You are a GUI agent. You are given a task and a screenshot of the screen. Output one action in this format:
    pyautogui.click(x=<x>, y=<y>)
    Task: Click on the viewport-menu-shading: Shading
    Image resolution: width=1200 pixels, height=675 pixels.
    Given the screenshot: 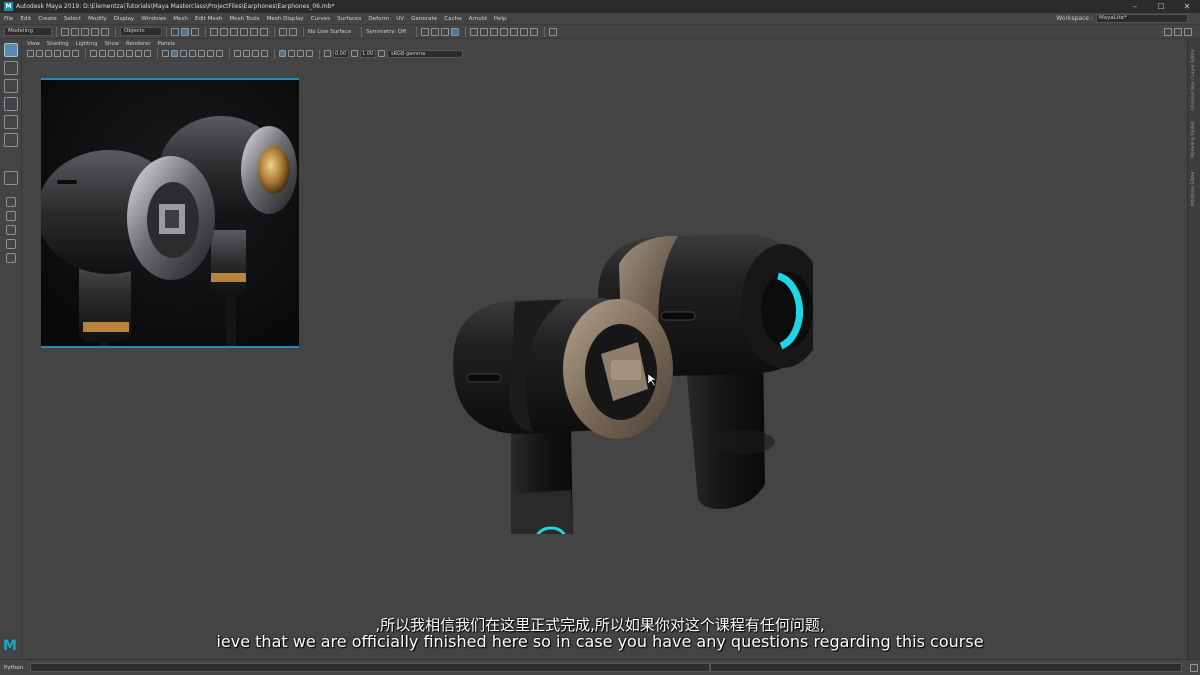 What is the action you would take?
    pyautogui.click(x=58, y=44)
    